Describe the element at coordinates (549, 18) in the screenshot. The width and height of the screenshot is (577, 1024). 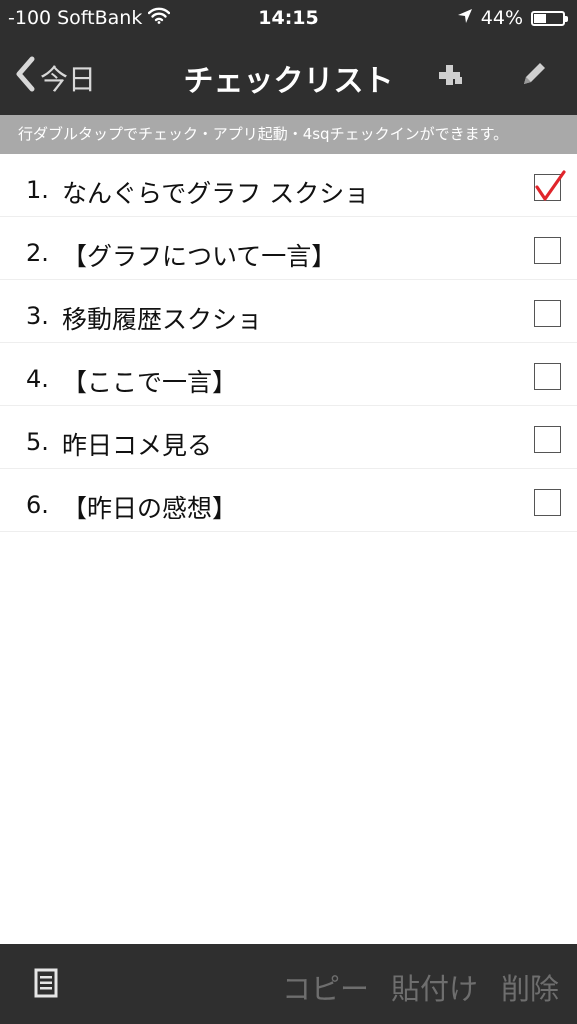
I see `battery-icon` at that location.